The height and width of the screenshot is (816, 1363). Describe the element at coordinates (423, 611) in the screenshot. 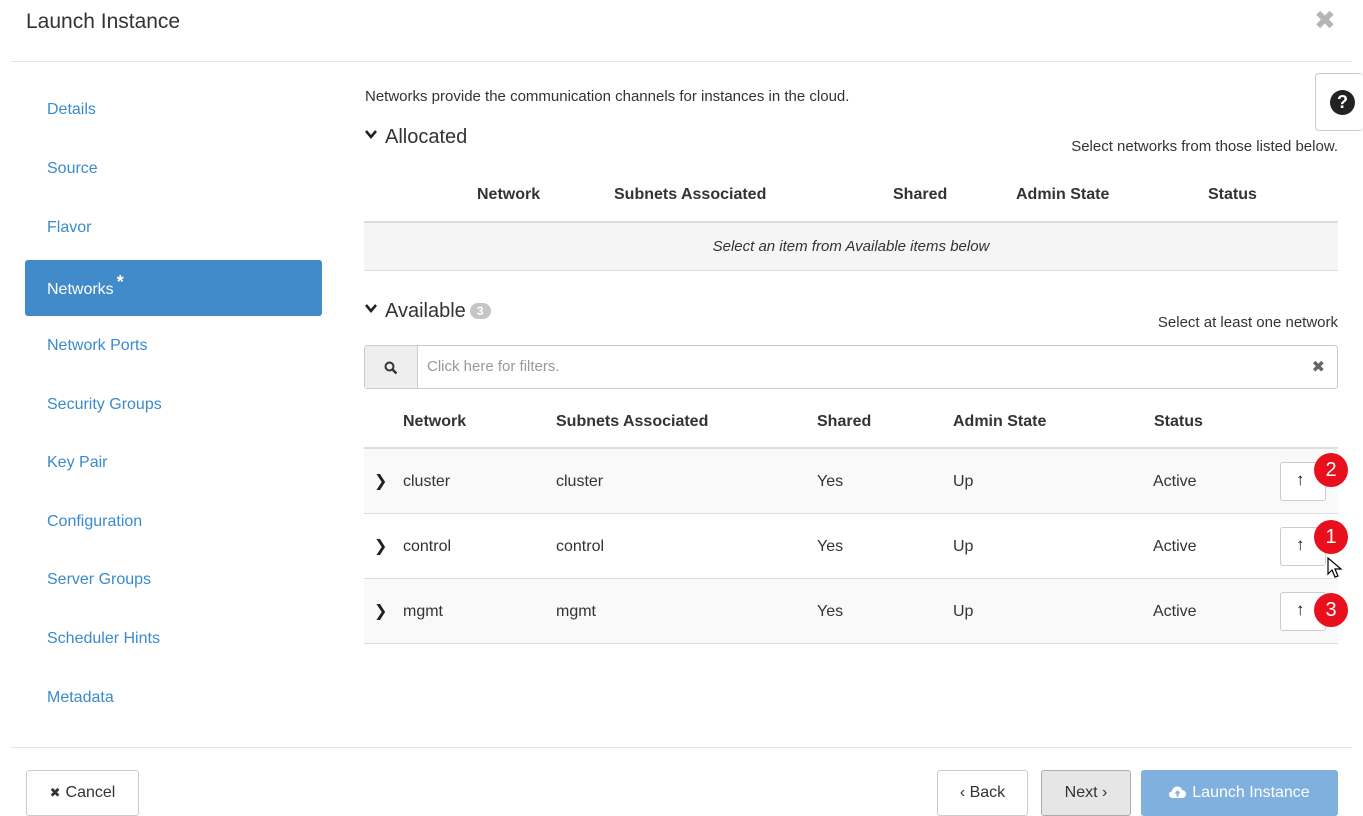

I see `network-name: mgmt` at that location.